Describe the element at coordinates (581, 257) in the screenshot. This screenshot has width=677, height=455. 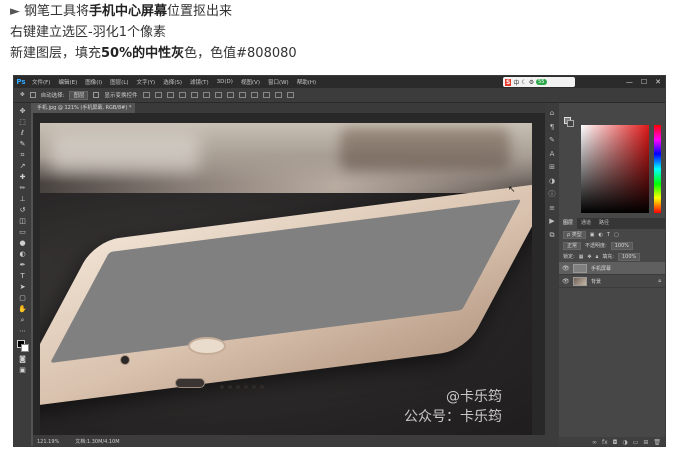
I see `lock-pixels-icon: ▦` at that location.